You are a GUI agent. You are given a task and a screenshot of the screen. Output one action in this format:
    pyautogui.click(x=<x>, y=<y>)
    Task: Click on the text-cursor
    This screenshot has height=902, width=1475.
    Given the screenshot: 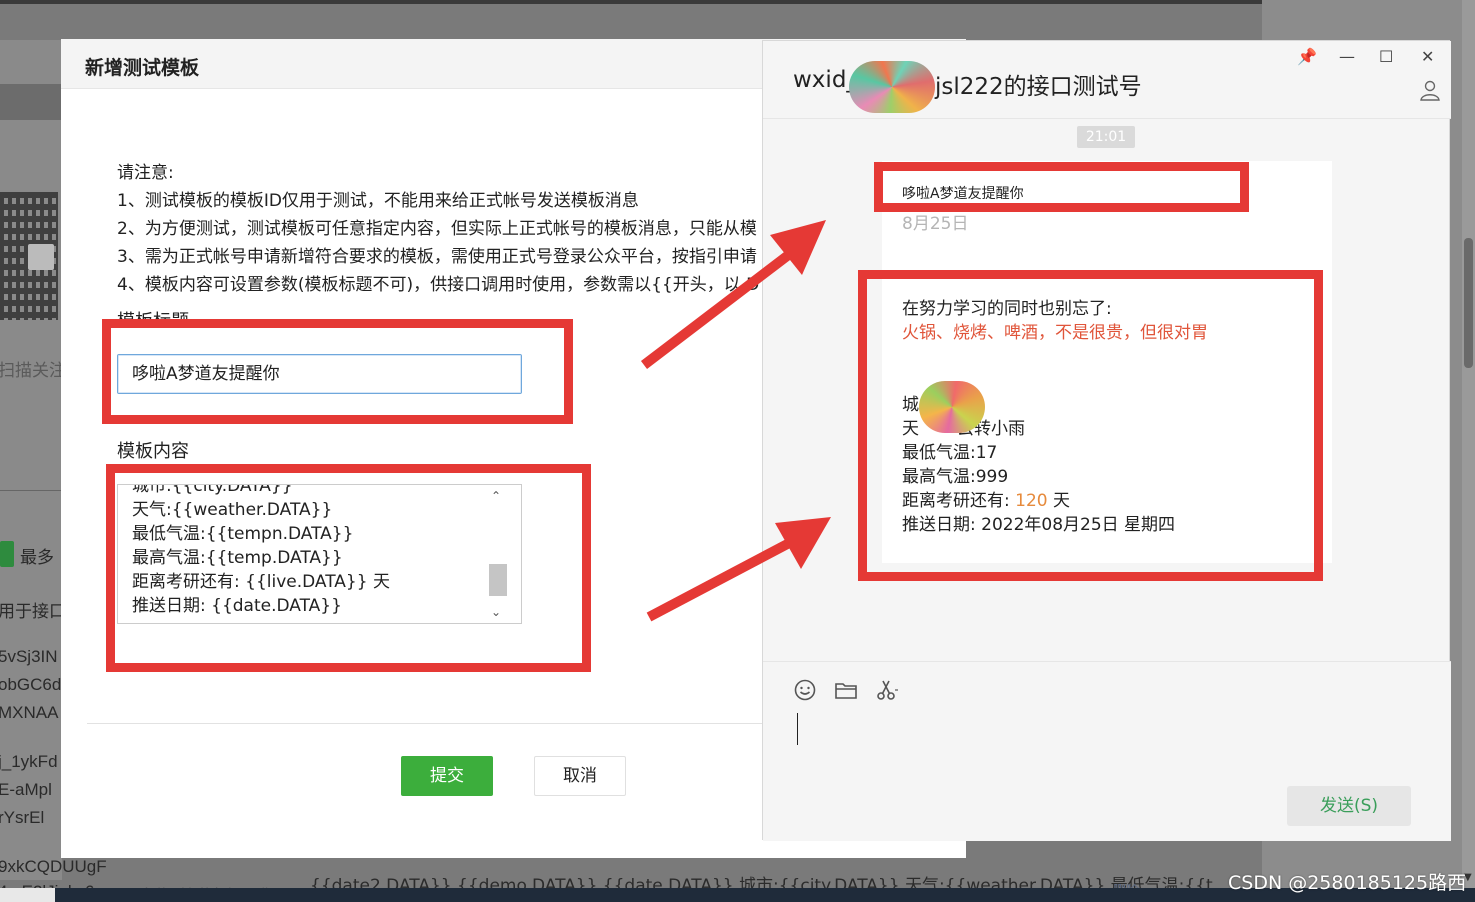 What is the action you would take?
    pyautogui.click(x=797, y=729)
    